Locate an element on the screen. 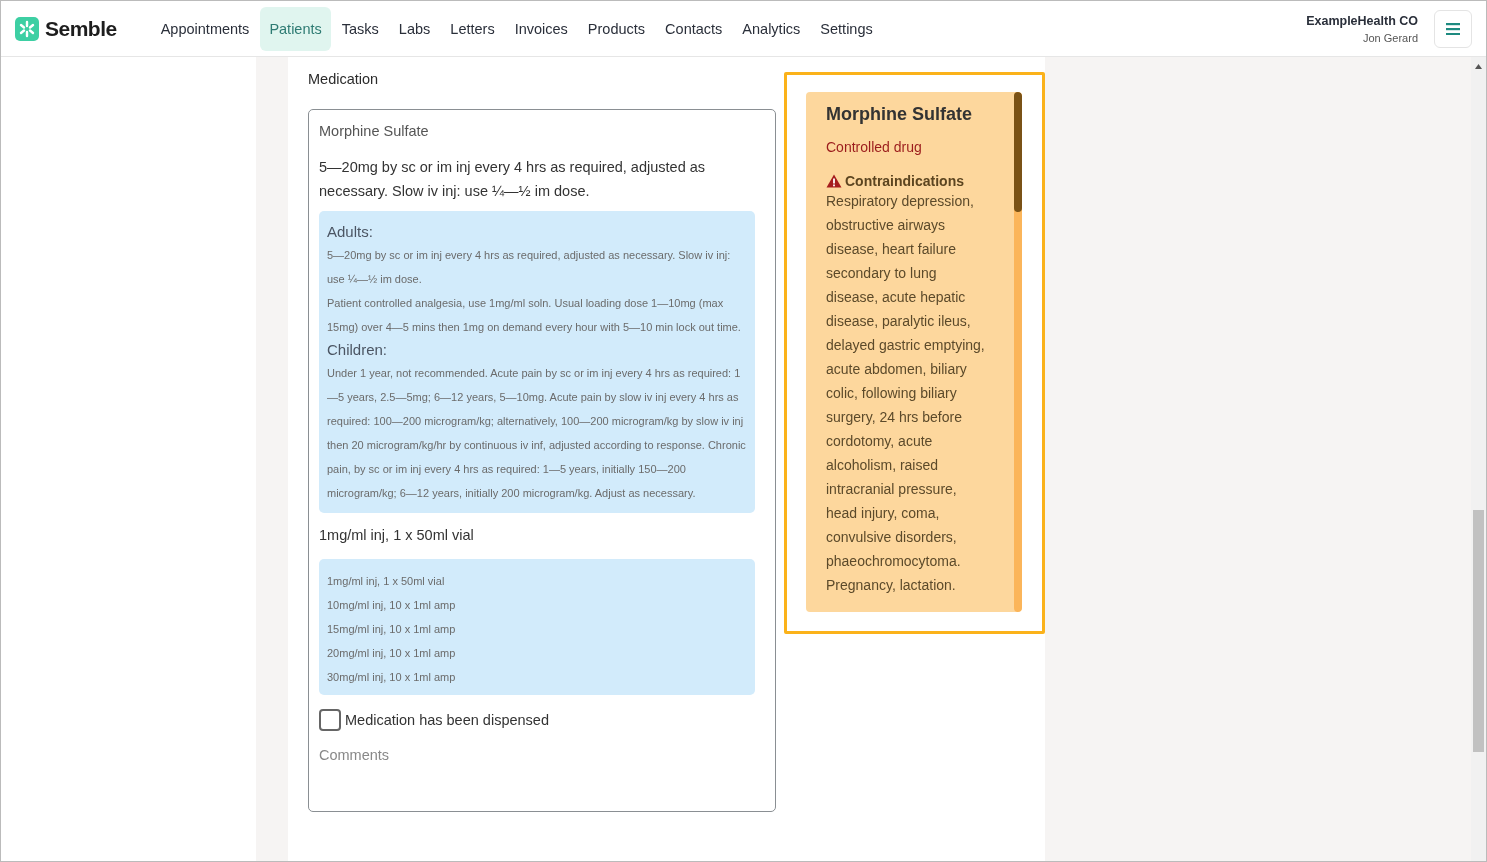 The image size is (1487, 862). organisation-name: ExampleHealth CO is located at coordinates (1362, 20).